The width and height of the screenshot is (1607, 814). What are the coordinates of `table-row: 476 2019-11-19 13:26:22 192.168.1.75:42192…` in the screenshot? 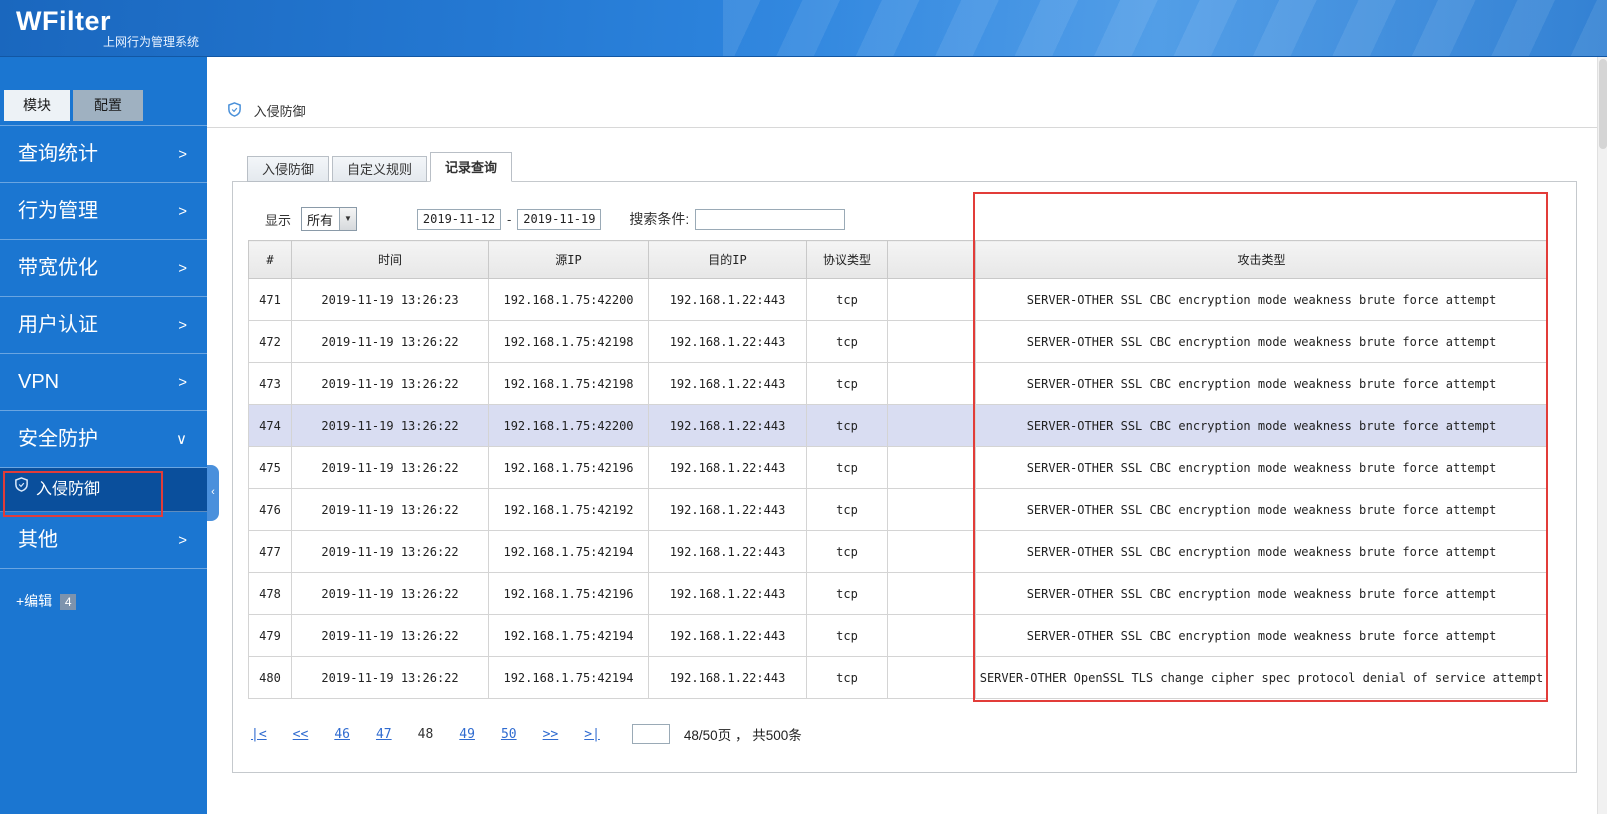 It's located at (898, 509).